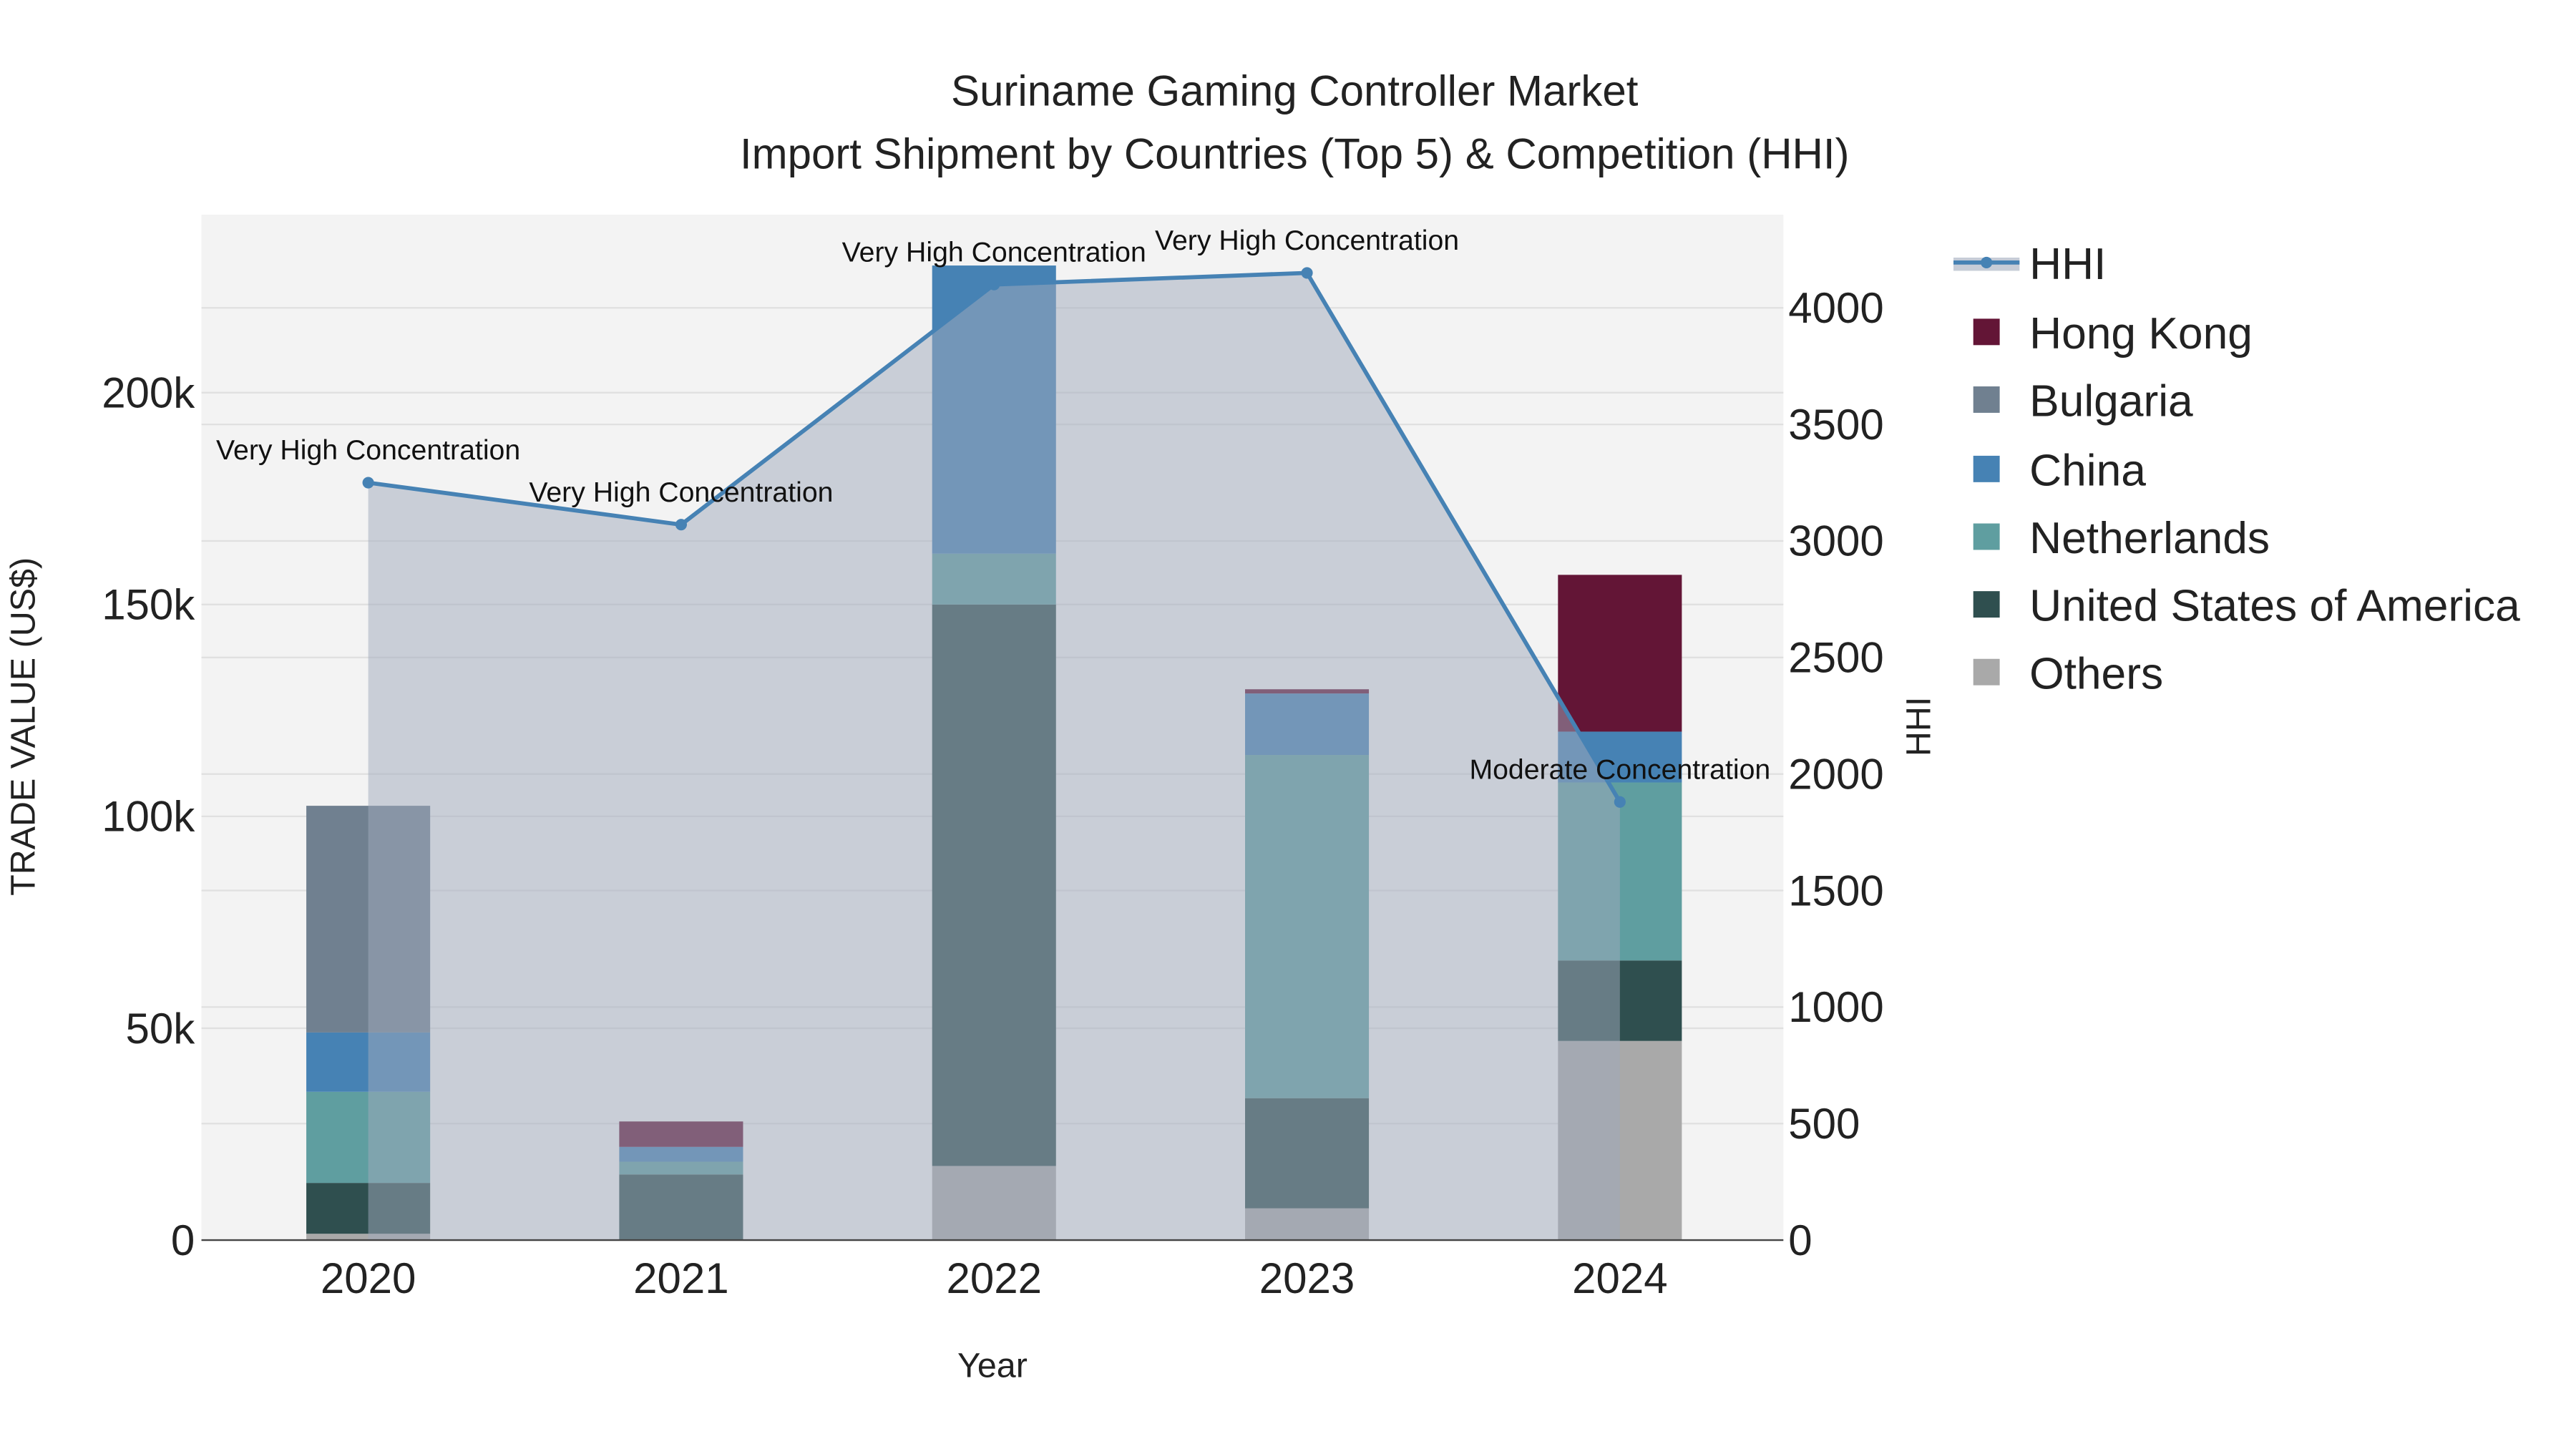 The image size is (2576, 1449). I want to click on y-axis-ticks: 0 50k 100k 150k 200k, so click(148, 816).